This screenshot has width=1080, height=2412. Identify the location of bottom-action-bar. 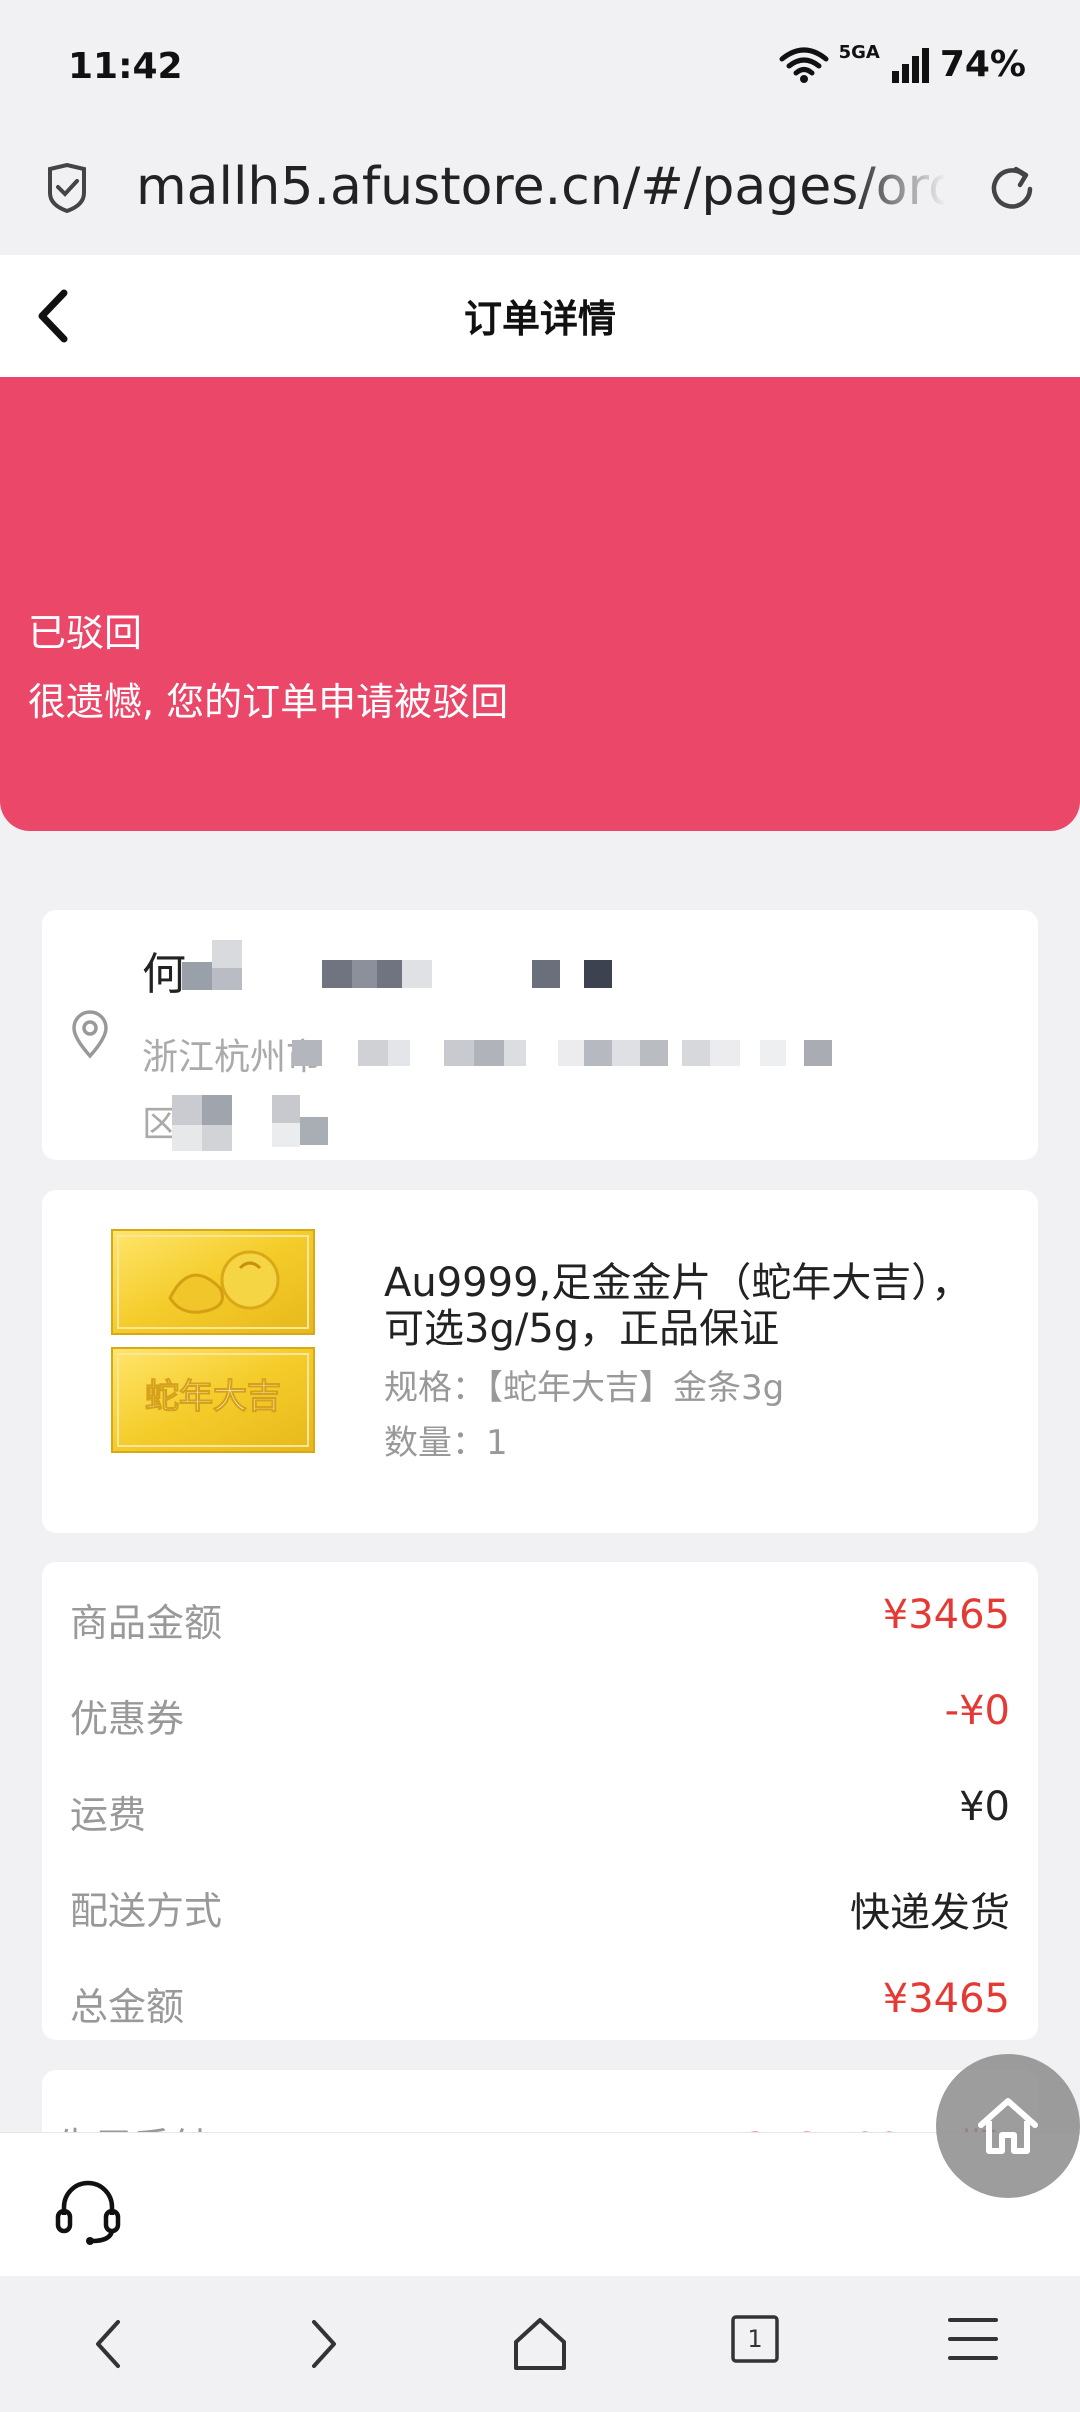
(540, 2204).